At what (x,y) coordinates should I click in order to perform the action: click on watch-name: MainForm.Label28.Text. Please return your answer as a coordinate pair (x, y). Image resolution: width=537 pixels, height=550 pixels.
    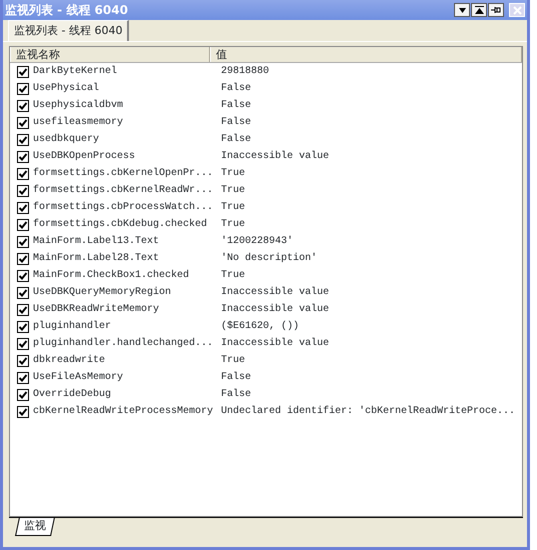
    Looking at the image, I should click on (96, 259).